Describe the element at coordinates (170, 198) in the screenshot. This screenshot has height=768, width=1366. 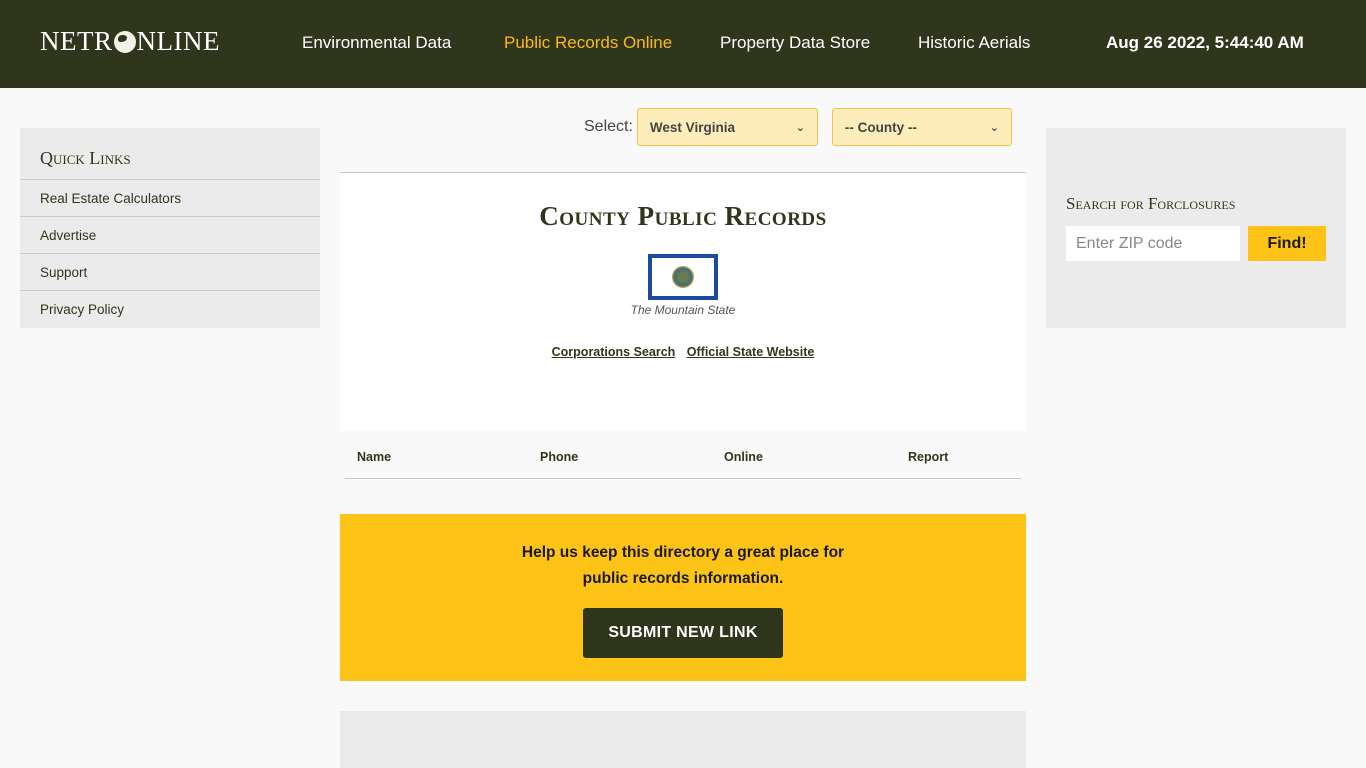
I see `sidebar-item-real-estate-calculators: Real Estate Calculators` at that location.